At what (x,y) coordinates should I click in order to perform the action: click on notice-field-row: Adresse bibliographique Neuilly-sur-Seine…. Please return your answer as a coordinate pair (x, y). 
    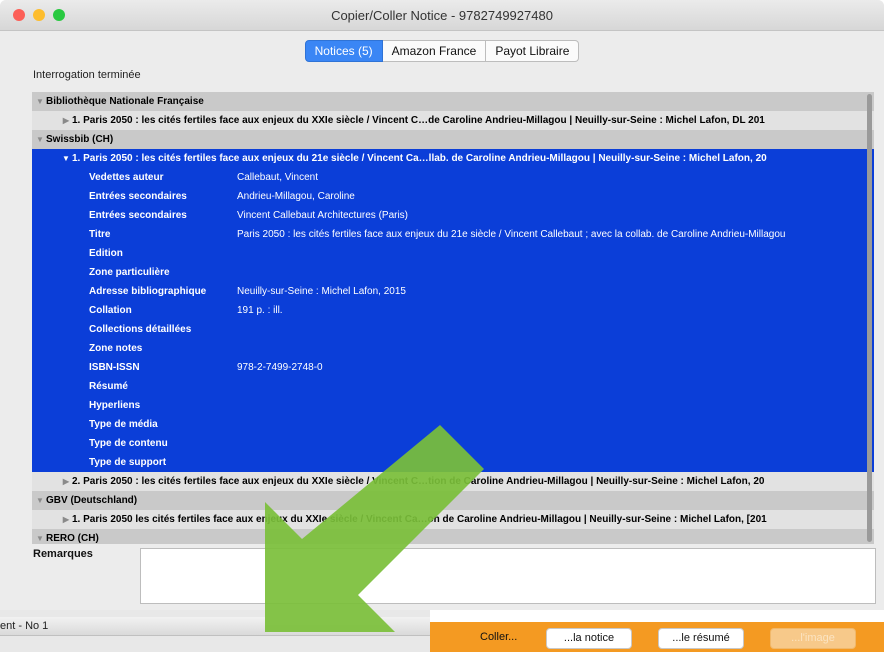
    Looking at the image, I should click on (453, 291).